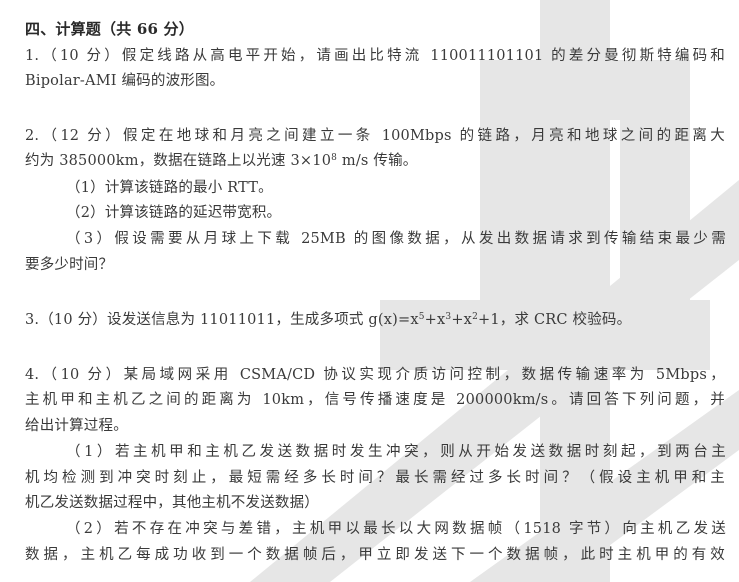 This screenshot has height=582, width=739. What do you see at coordinates (76, 426) in the screenshot?
I see `q4-text-line3: 给出计算过程。` at bounding box center [76, 426].